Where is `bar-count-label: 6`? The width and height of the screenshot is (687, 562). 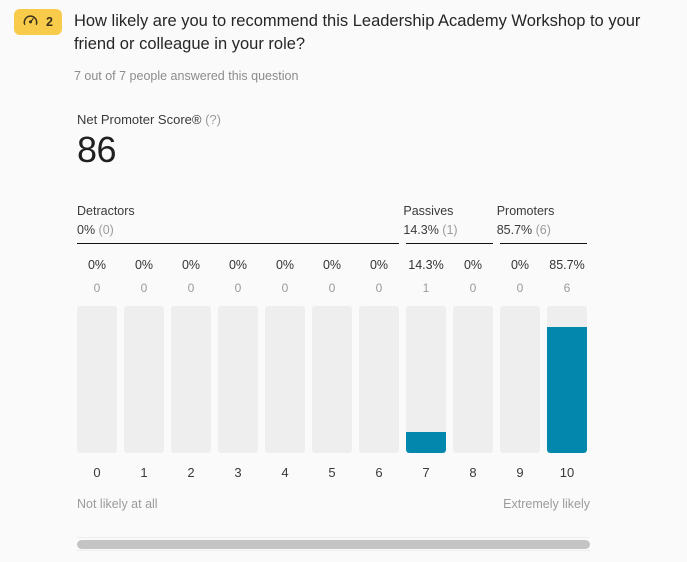 bar-count-label: 6 is located at coordinates (567, 288).